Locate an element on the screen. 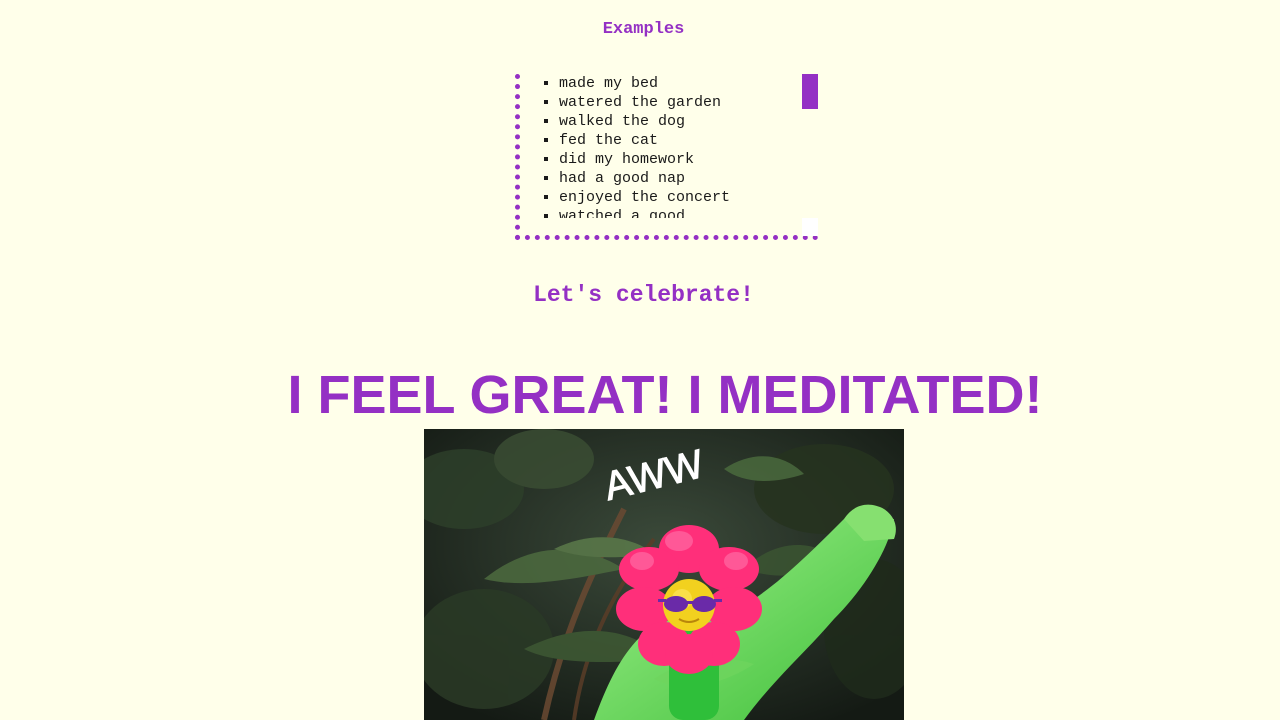  list-item: did my homework is located at coordinates (681, 159).